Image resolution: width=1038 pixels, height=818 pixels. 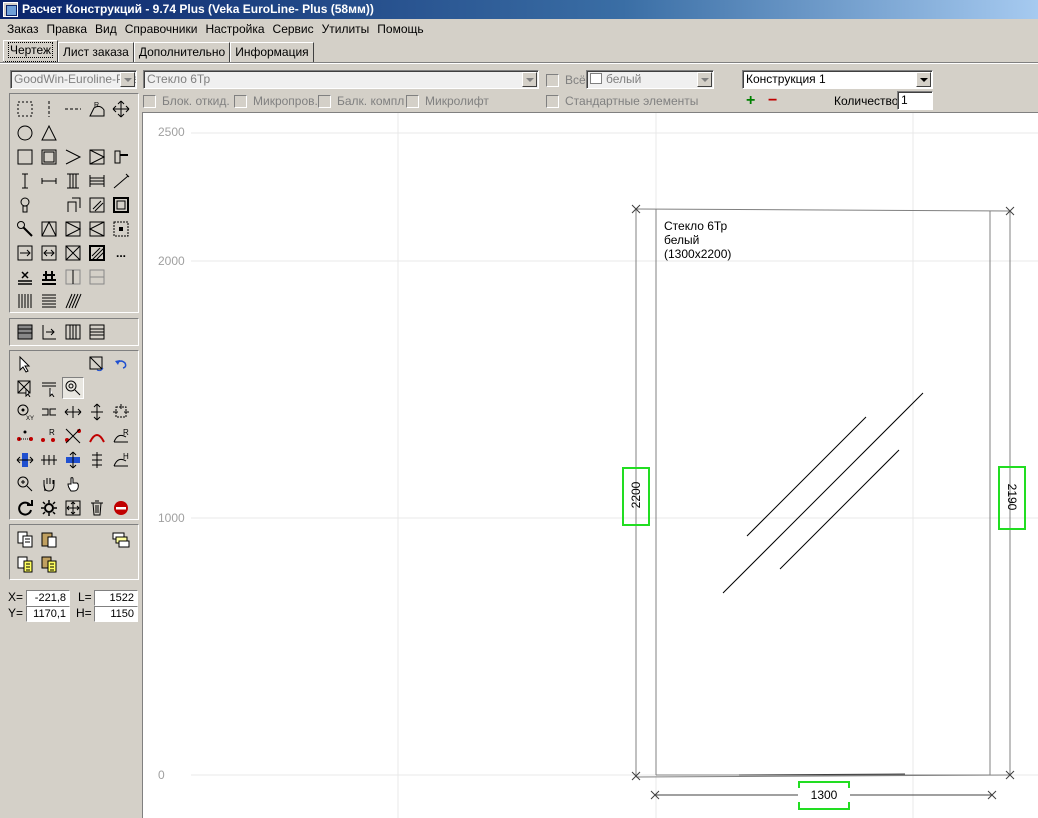 I want to click on xy-point-icon: XY, so click(x=25, y=412).